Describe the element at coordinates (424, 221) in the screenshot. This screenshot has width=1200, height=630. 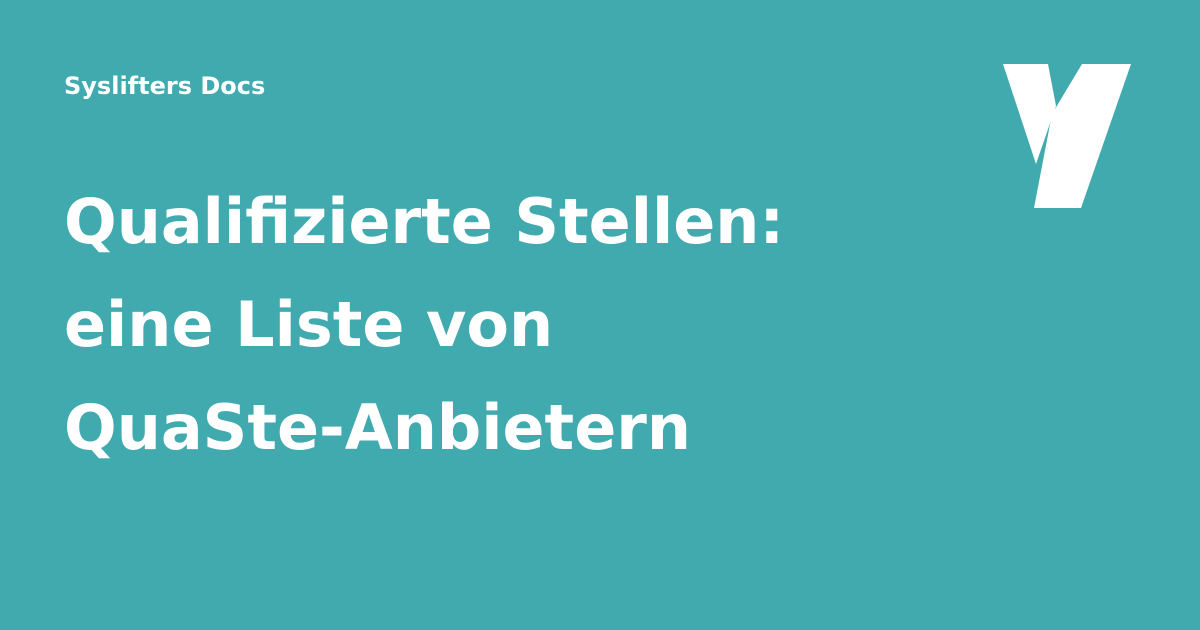
I see `page-title-line-1: Qualifizierte Stellen:` at that location.